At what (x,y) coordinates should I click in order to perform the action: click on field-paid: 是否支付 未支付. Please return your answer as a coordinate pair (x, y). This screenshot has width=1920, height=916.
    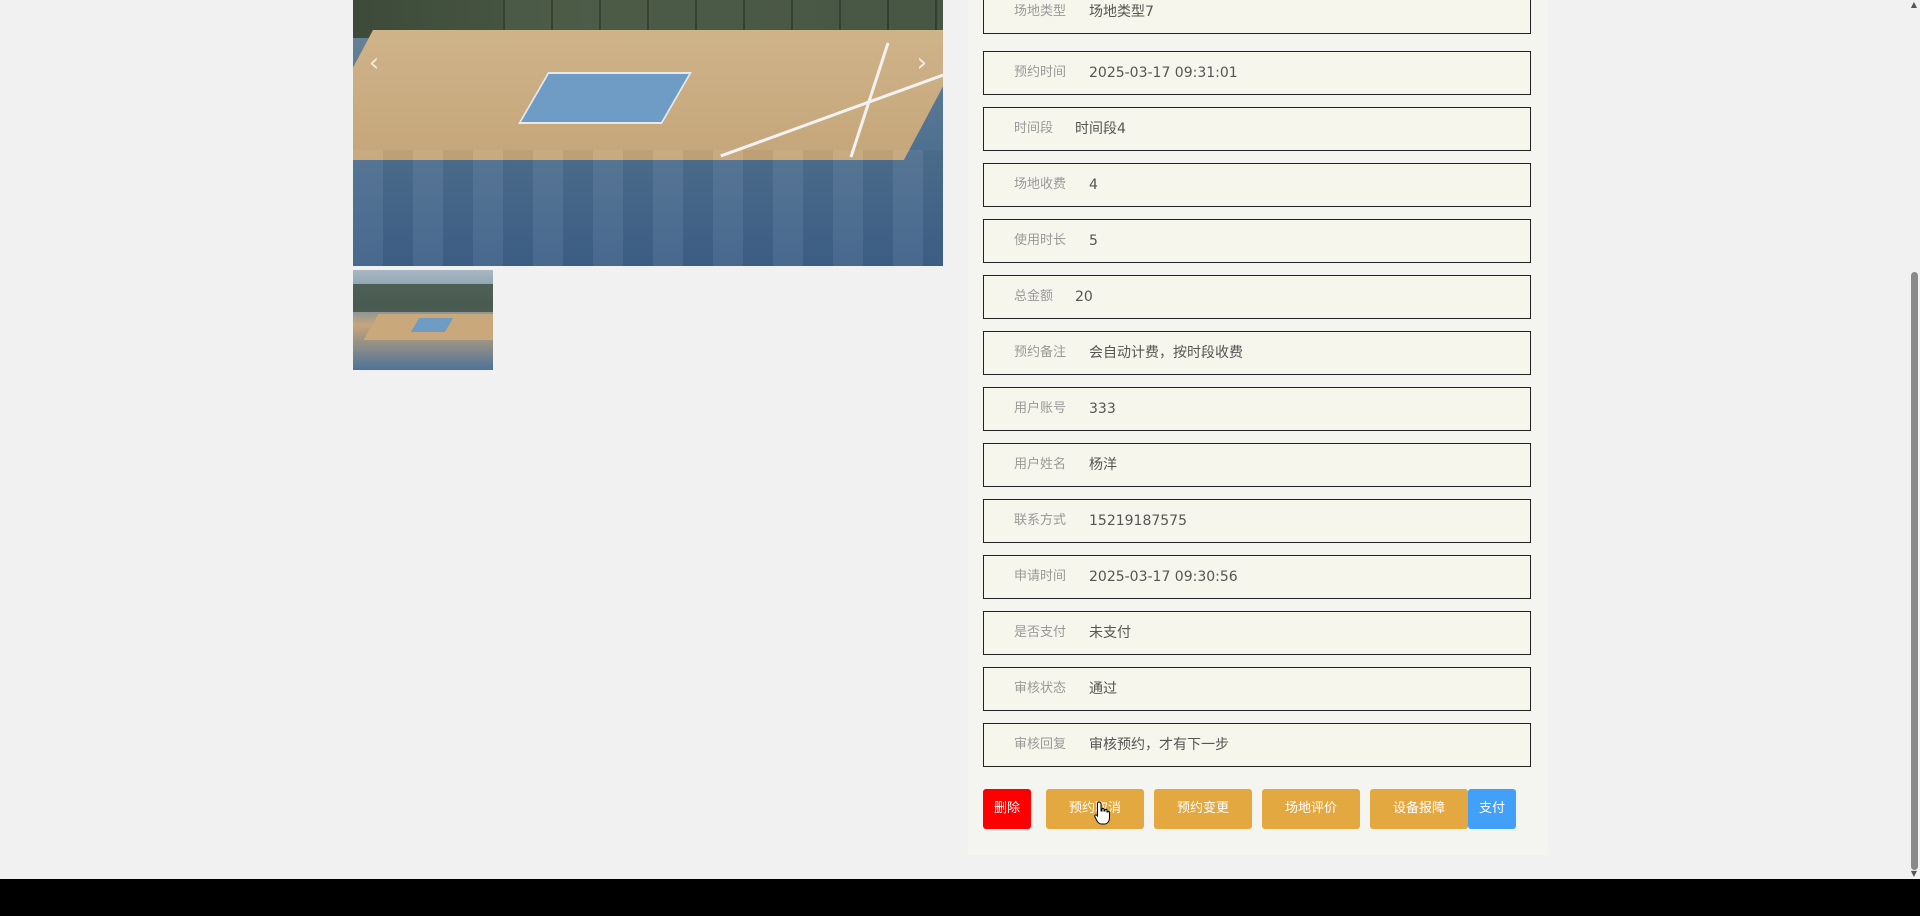
    Looking at the image, I should click on (1257, 633).